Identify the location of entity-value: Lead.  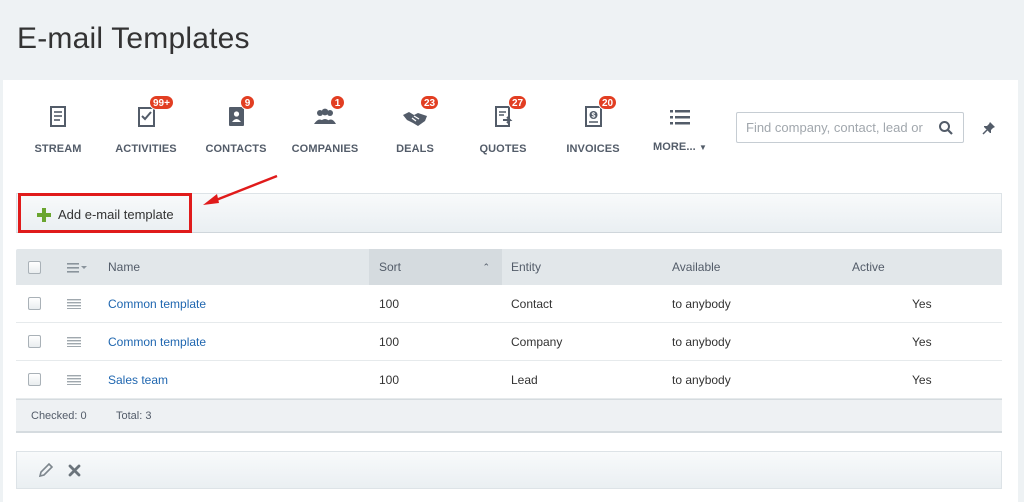
(524, 380).